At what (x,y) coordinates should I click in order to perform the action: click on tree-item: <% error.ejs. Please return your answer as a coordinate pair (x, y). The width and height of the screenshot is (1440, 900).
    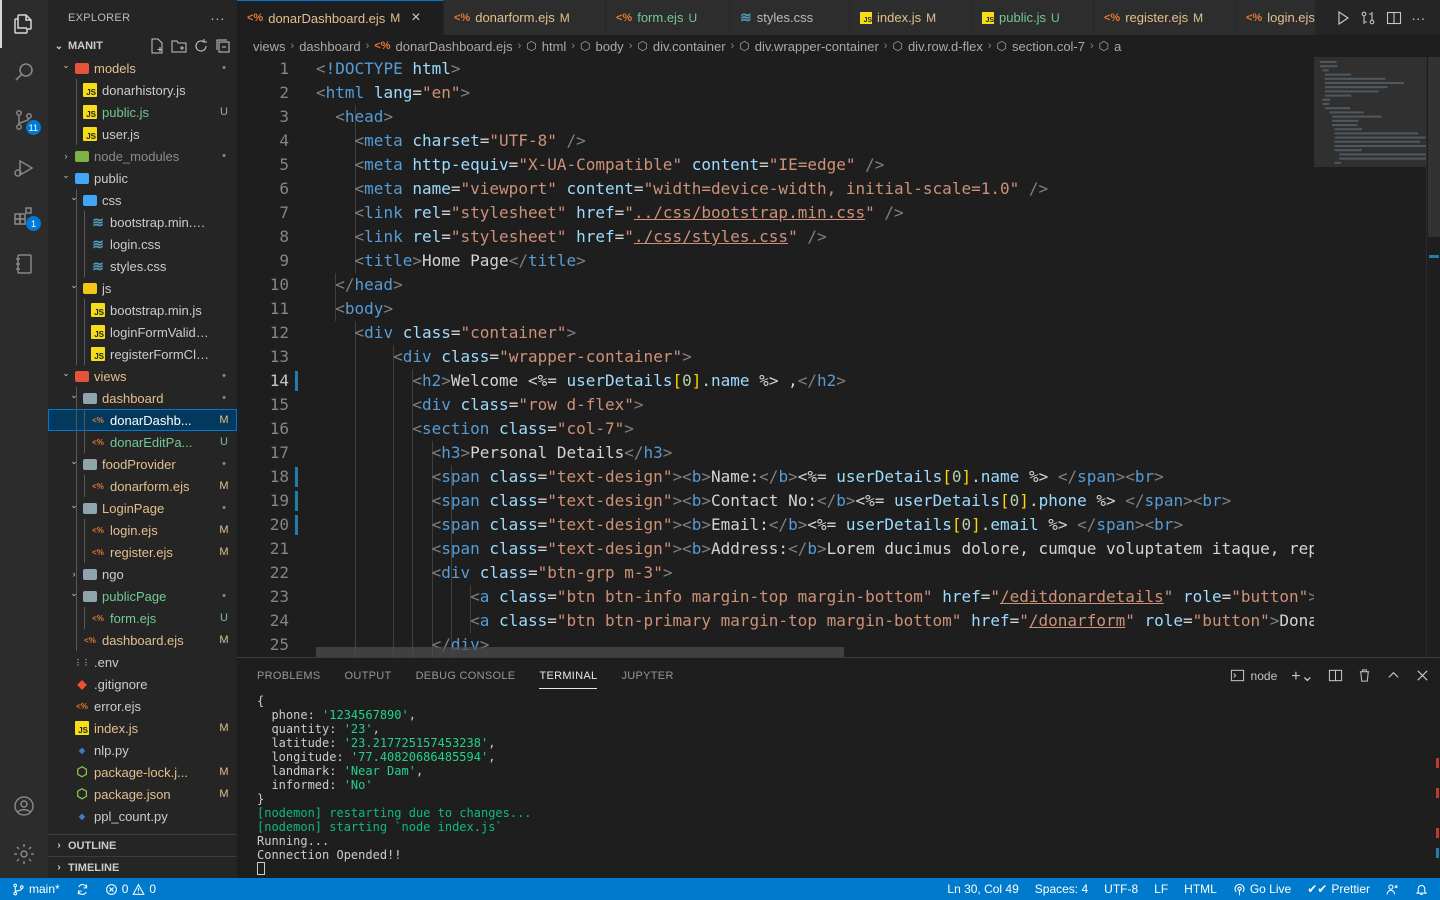
    Looking at the image, I should click on (142, 706).